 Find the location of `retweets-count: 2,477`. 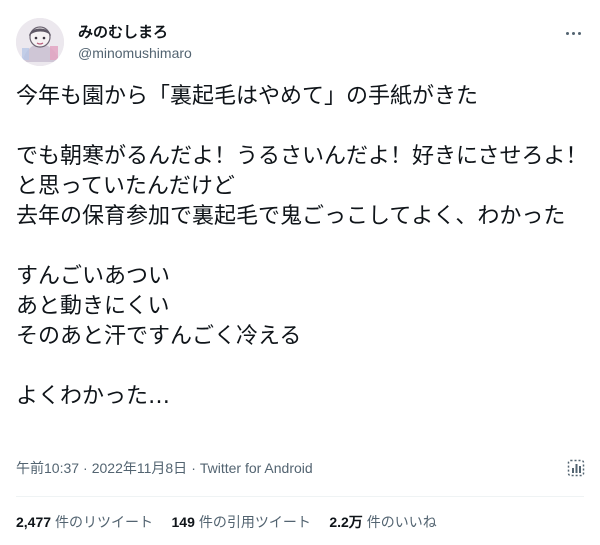

retweets-count: 2,477 is located at coordinates (34, 522).